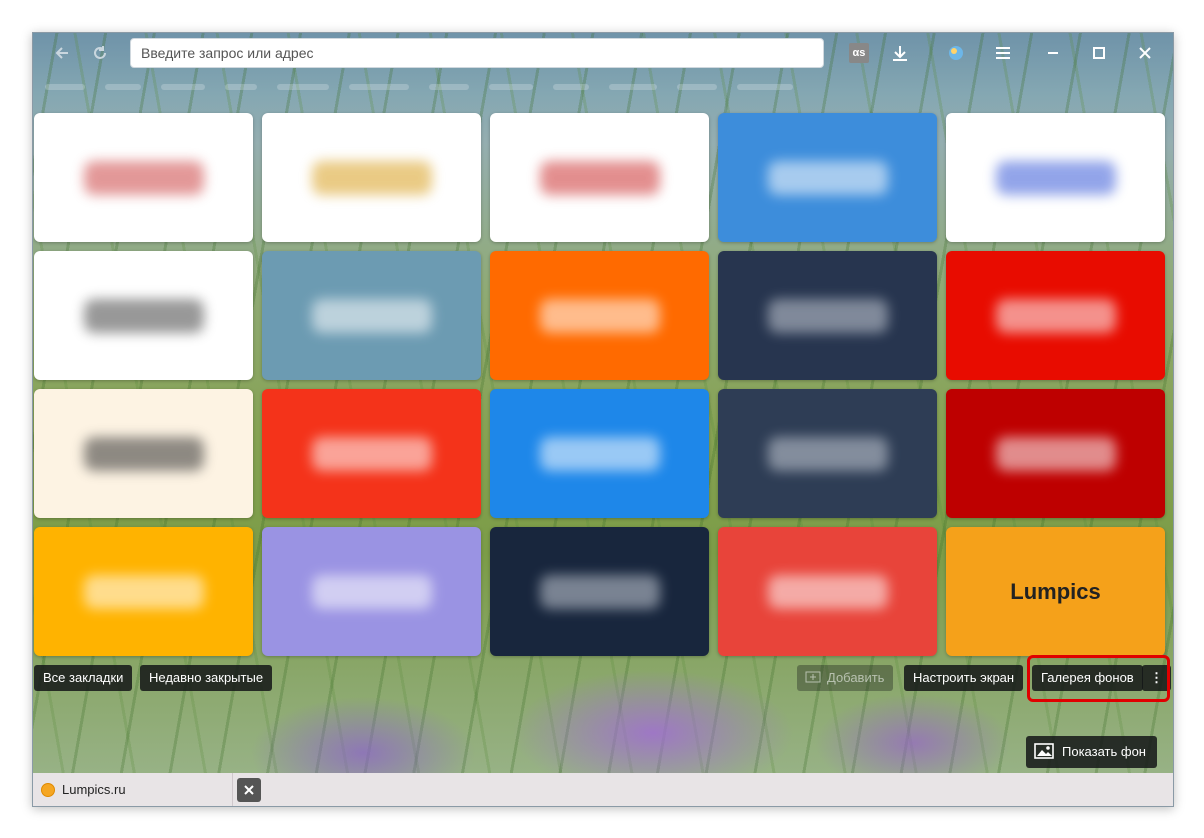 This screenshot has width=1204, height=838. I want to click on minimize-icon, so click(1053, 53).